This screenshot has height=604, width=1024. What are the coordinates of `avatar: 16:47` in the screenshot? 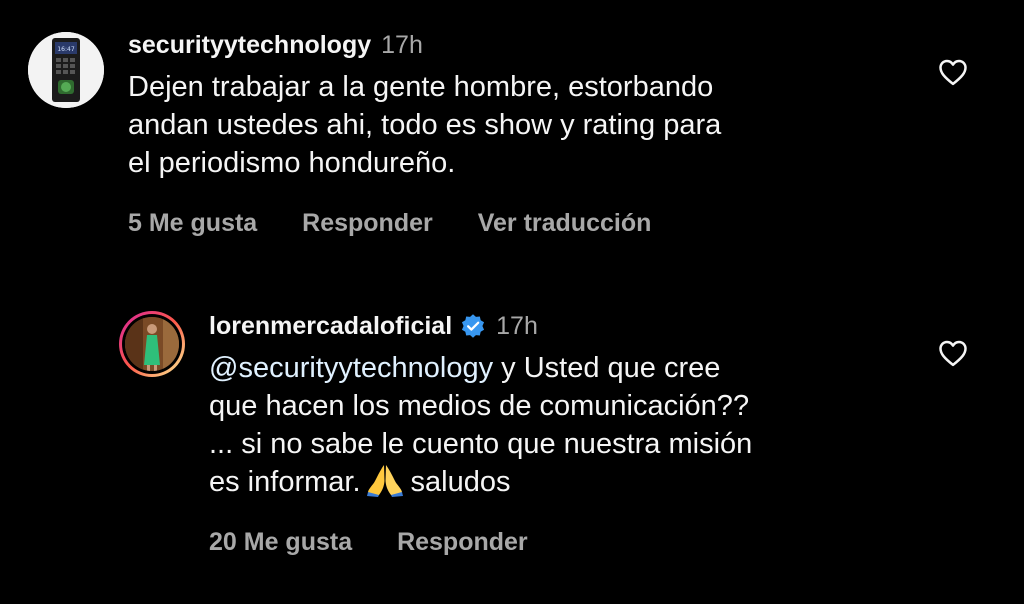 It's located at (66, 70).